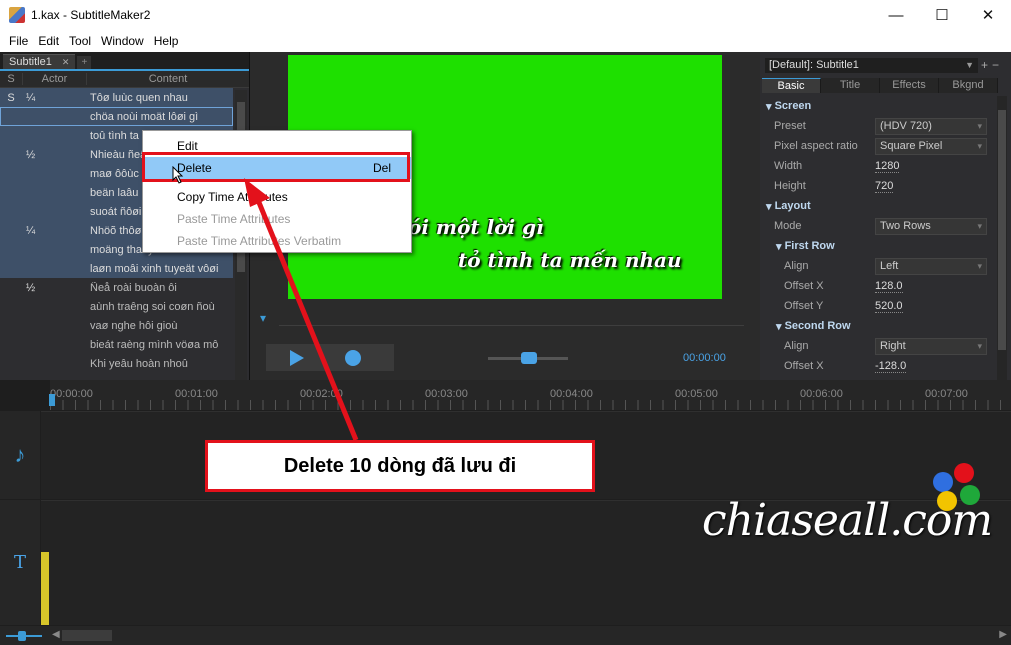  Describe the element at coordinates (22, 636) in the screenshot. I see `zoom-knob` at that location.